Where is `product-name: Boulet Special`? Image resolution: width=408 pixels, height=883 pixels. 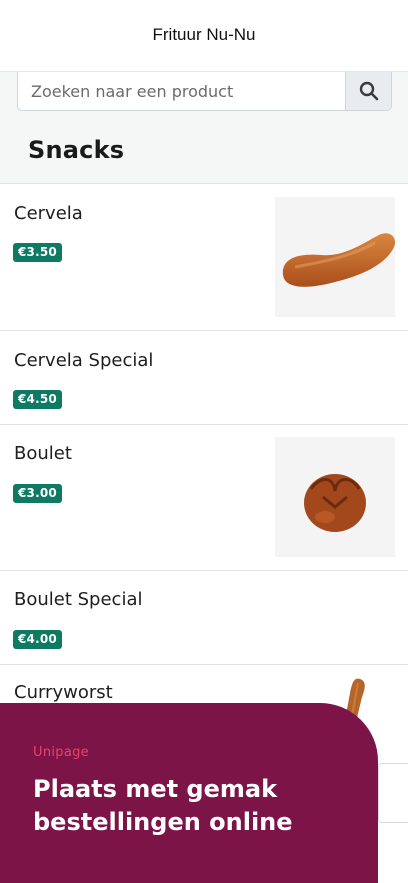 product-name: Boulet Special is located at coordinates (78, 599).